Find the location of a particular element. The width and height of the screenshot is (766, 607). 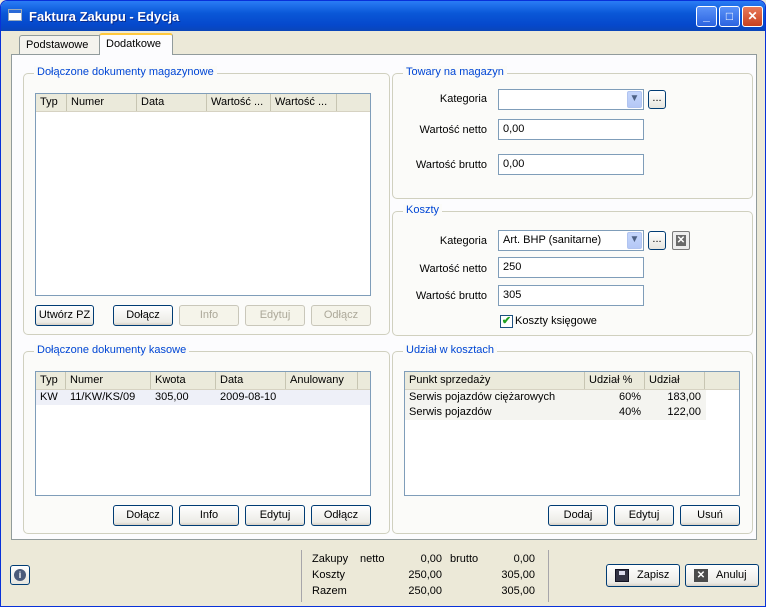

column-header-kwota: Kwota is located at coordinates (183, 380).